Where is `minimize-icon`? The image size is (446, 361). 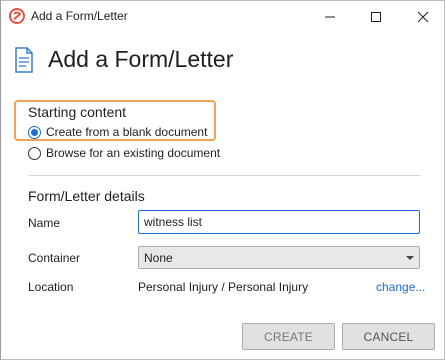
minimize-icon is located at coordinates (330, 16).